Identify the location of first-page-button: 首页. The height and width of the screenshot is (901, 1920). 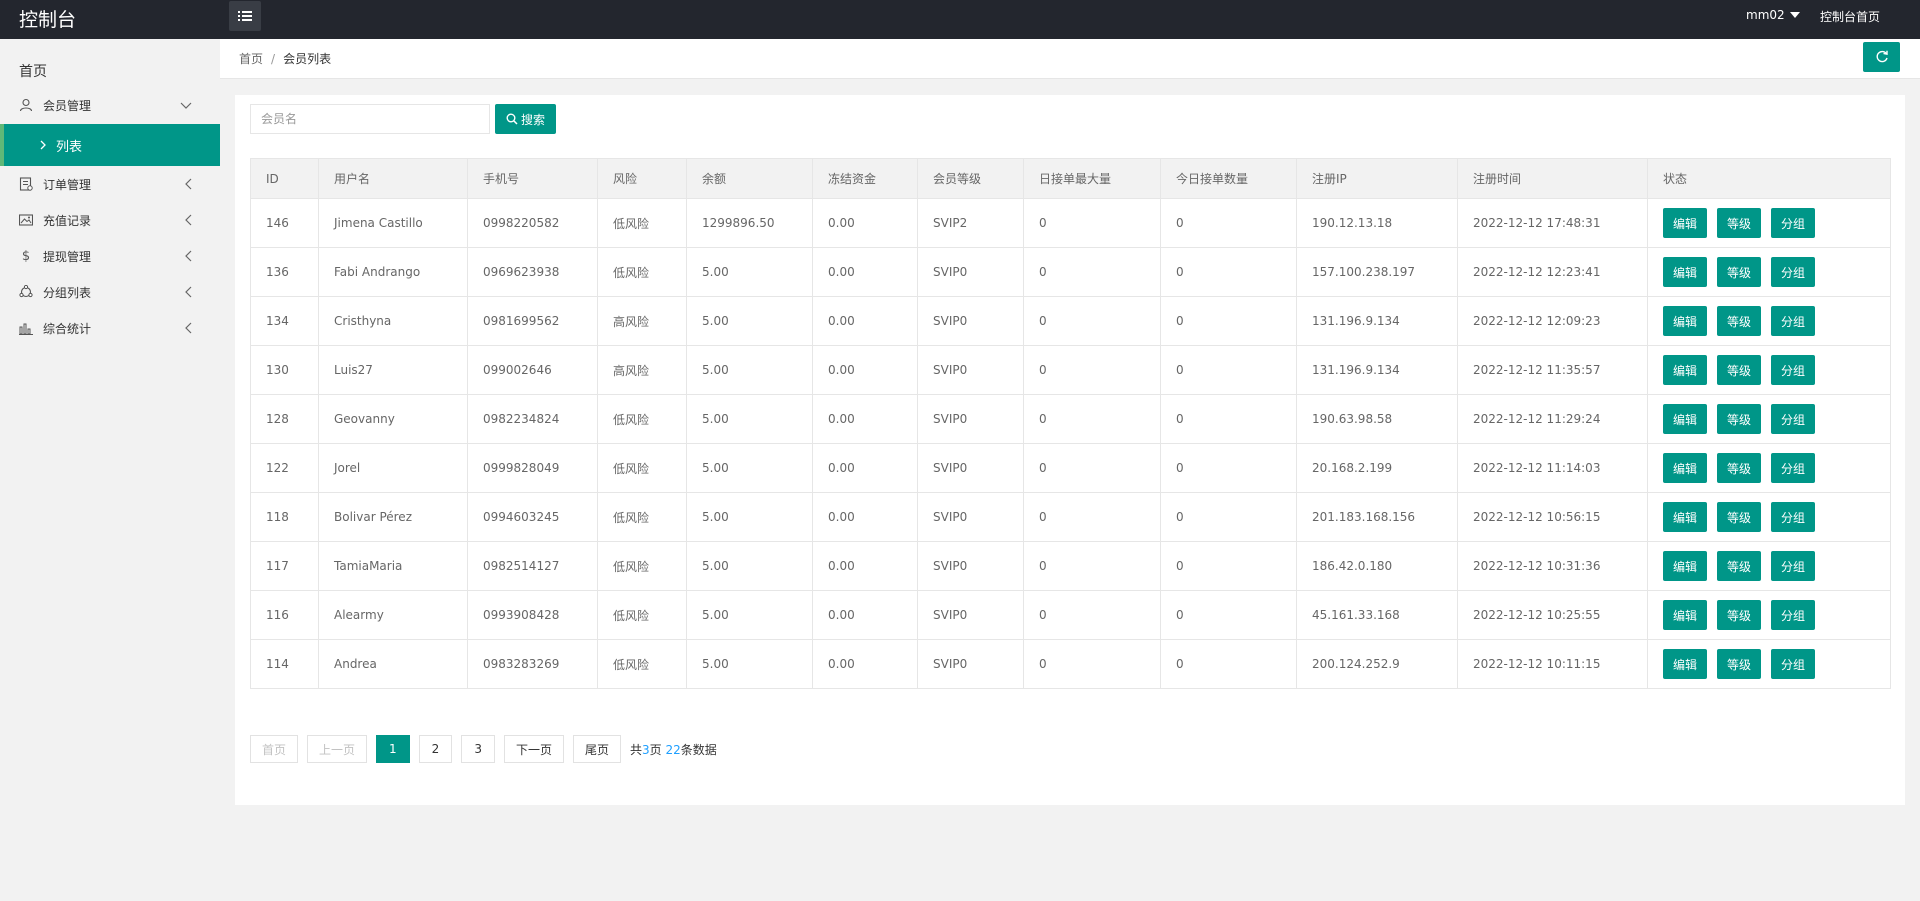
(274, 749).